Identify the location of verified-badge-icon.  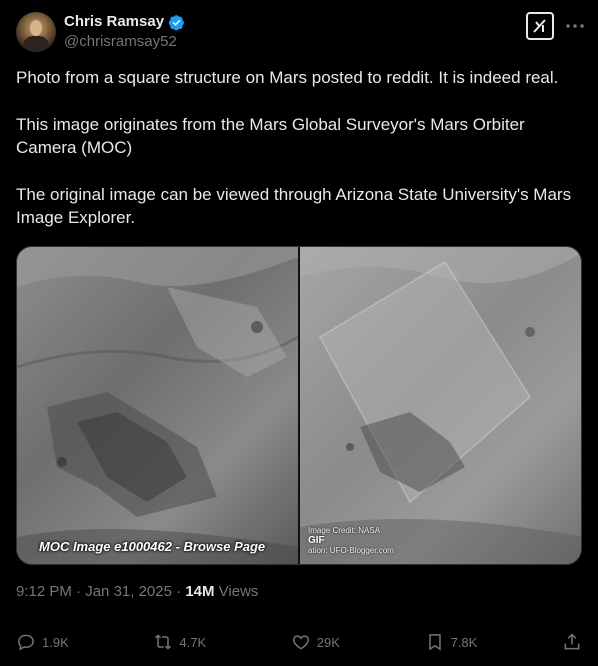
(176, 22).